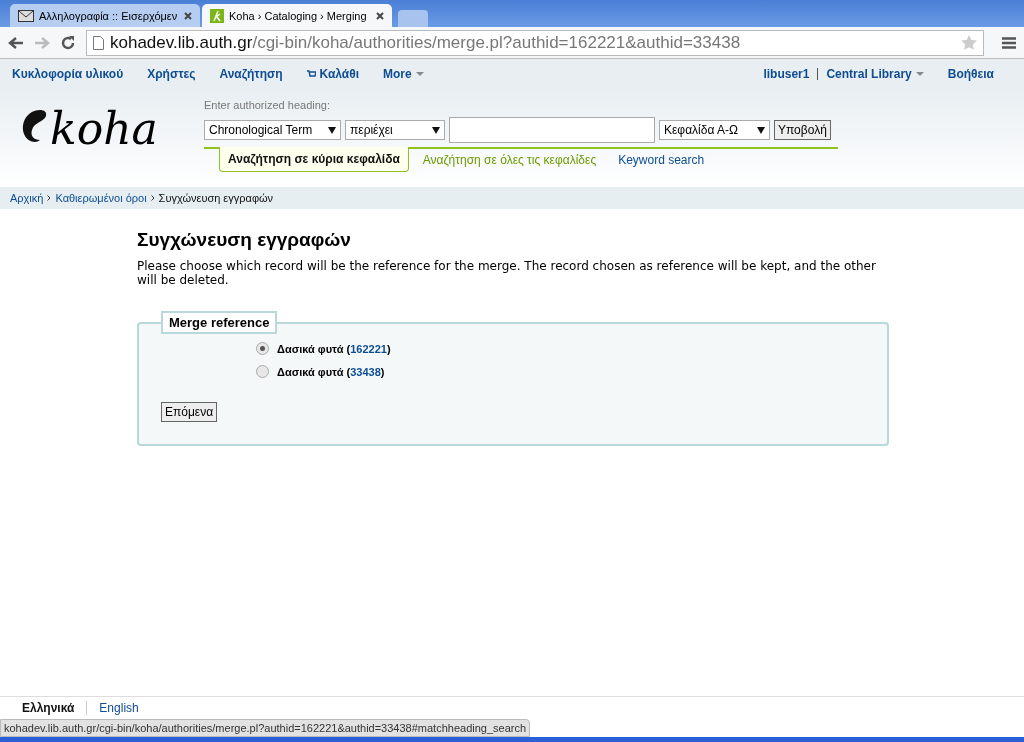 This screenshot has width=1024, height=742. What do you see at coordinates (368, 348) in the screenshot?
I see `record-link: 162221` at bounding box center [368, 348].